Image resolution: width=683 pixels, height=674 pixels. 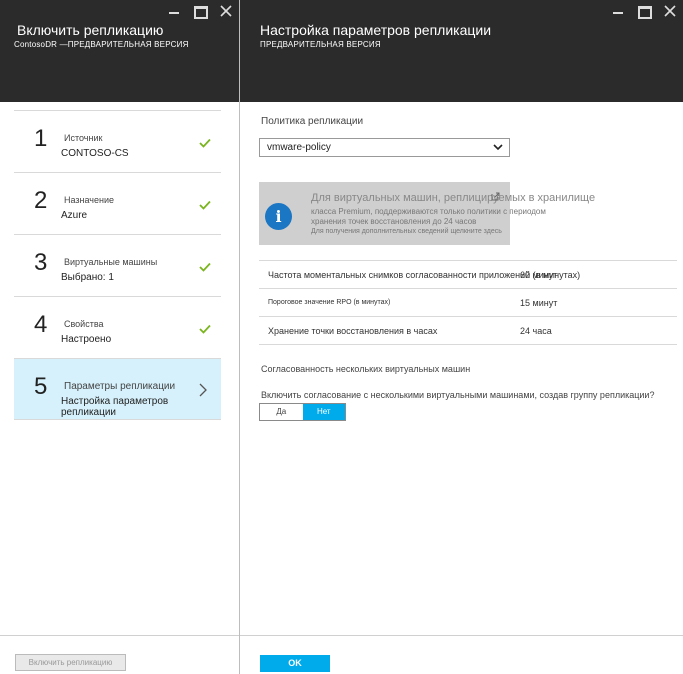 I want to click on step-value: Настройка параметров репликации, so click(x=115, y=407).